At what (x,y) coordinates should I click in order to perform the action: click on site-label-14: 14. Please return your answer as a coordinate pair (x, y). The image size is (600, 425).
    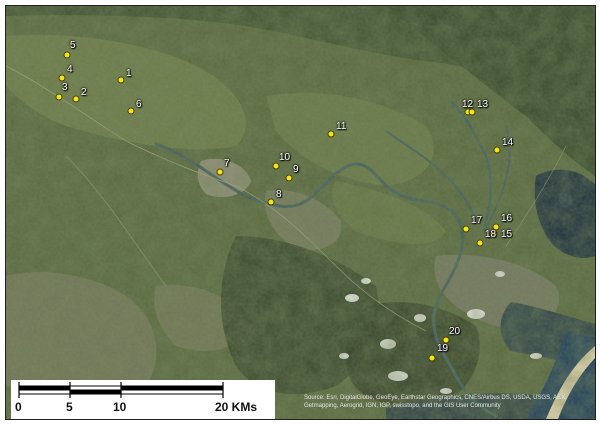
    Looking at the image, I should click on (508, 142).